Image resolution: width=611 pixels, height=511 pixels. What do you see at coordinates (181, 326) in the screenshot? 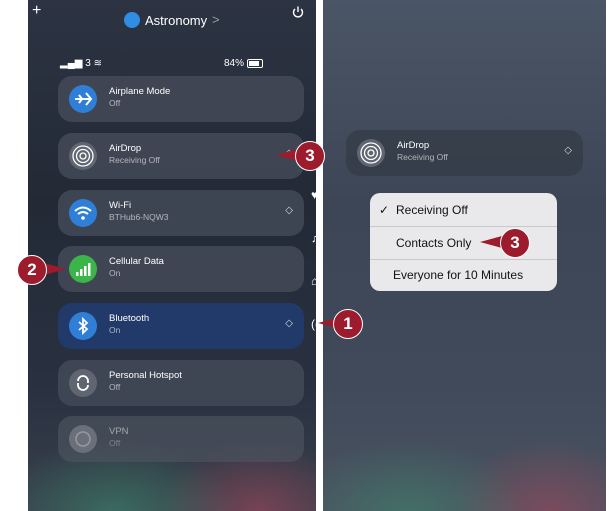
I see `bluetooth-toggle: Bluetooth On ◇` at bounding box center [181, 326].